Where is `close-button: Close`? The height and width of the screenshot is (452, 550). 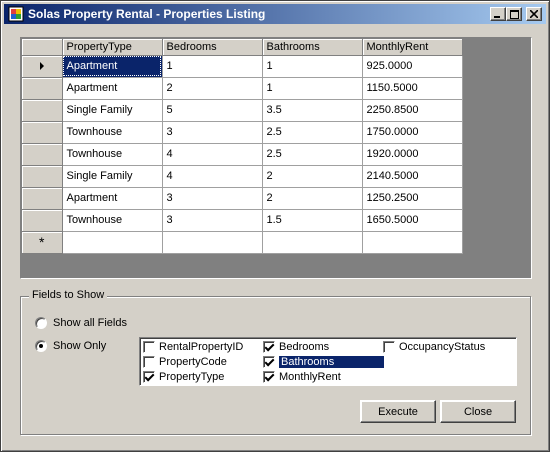 close-button: Close is located at coordinates (478, 411).